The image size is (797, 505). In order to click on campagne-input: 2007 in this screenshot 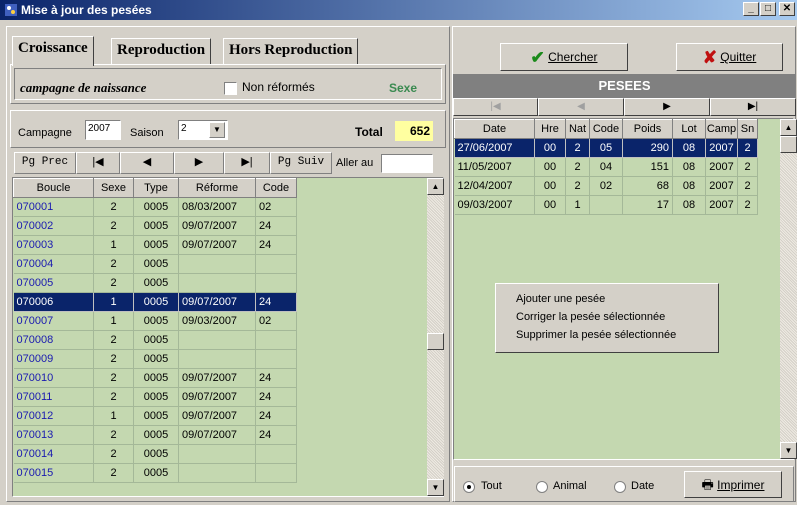, I will do `click(103, 130)`.